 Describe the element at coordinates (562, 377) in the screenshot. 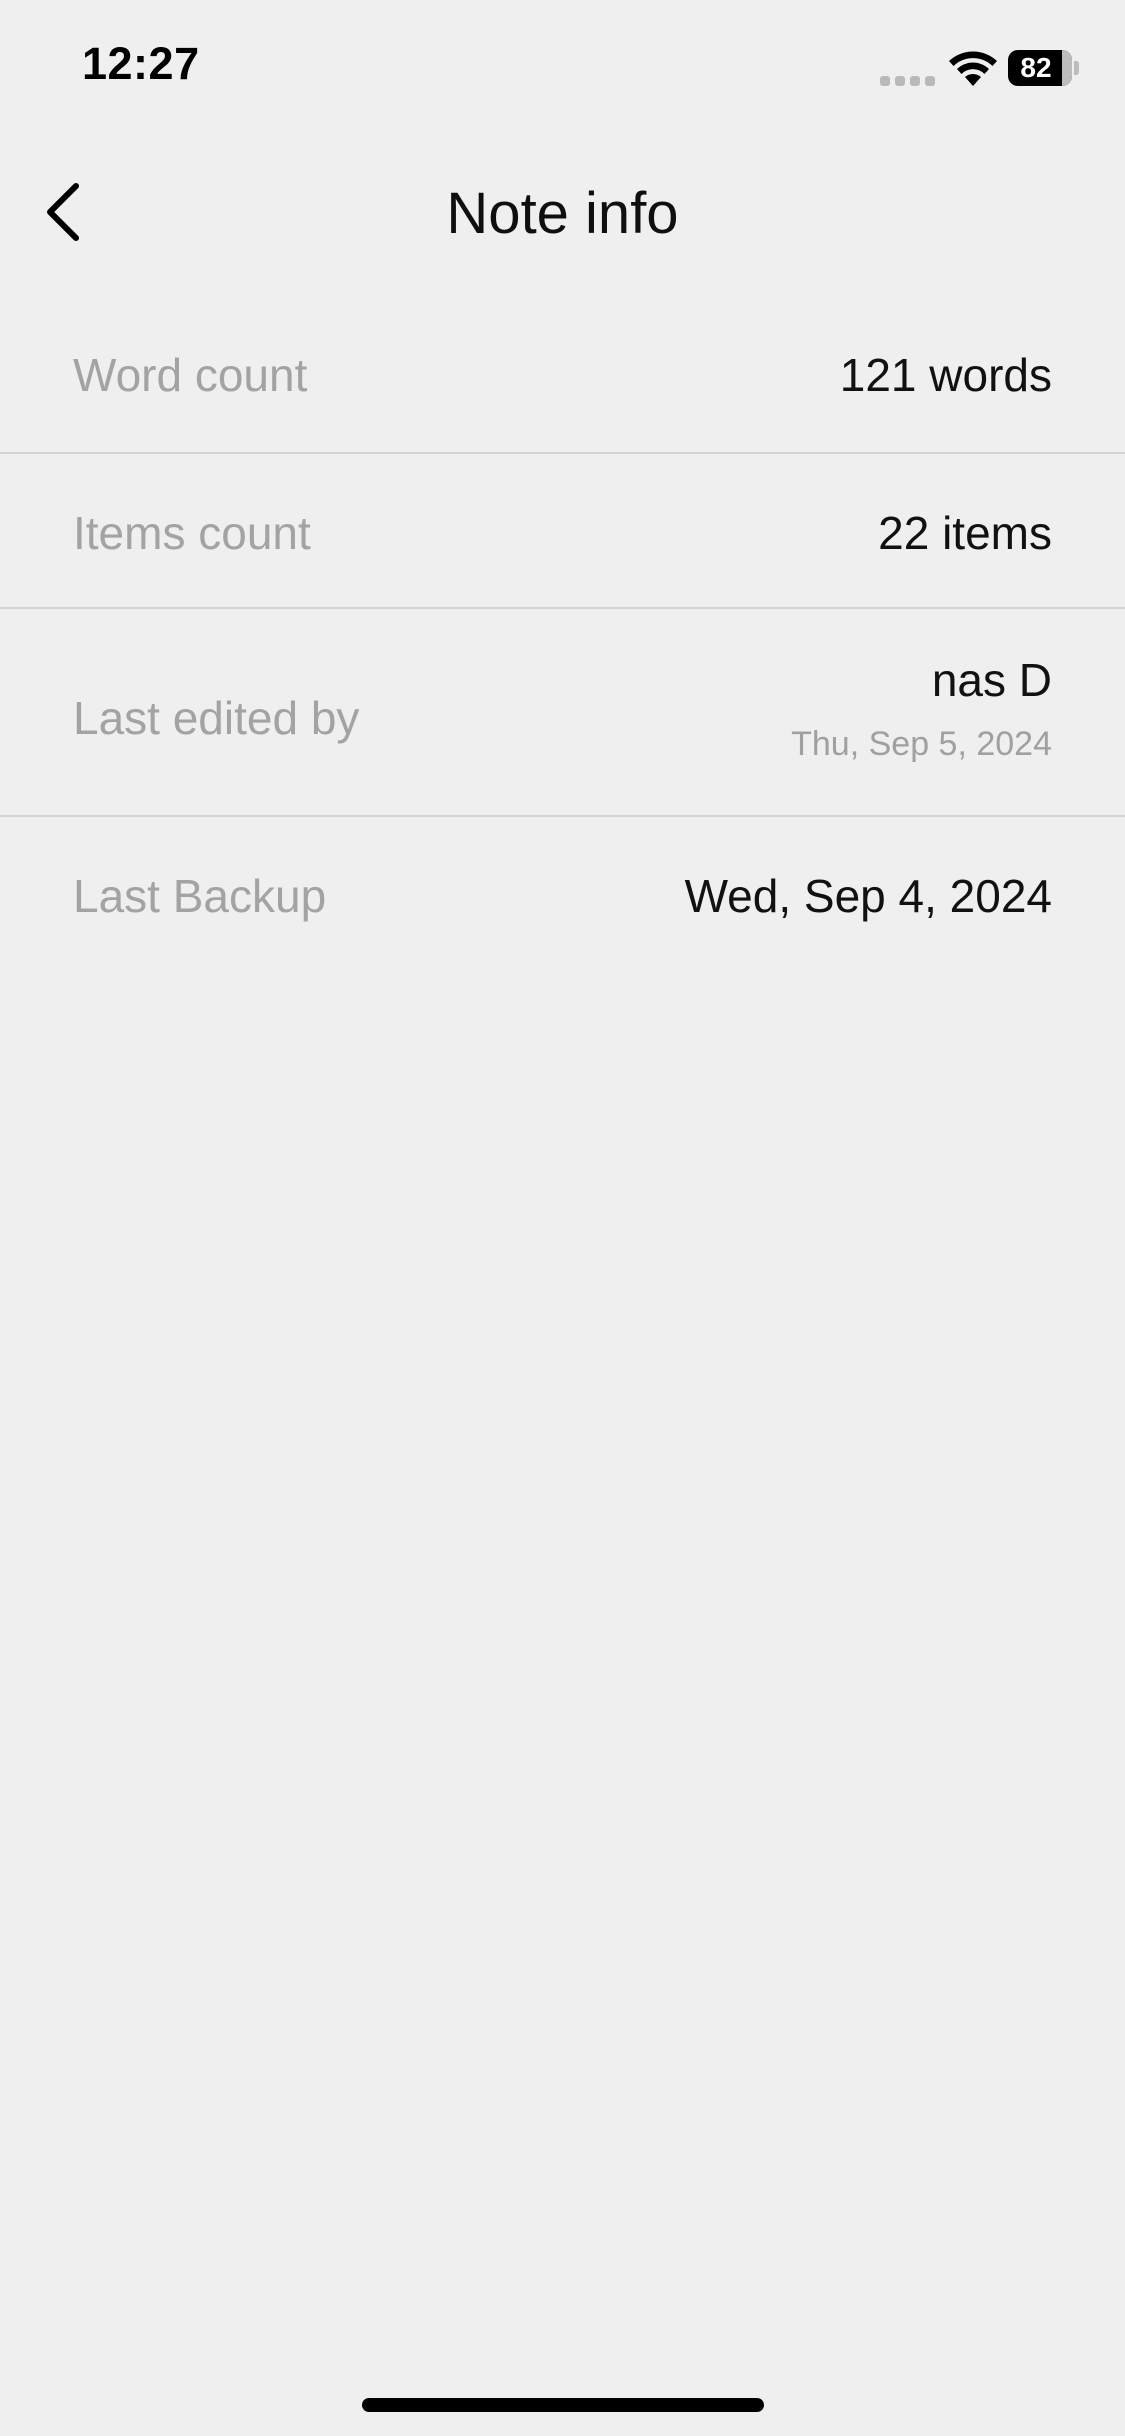

I see `info-row-word-count: Word count 121 words` at that location.